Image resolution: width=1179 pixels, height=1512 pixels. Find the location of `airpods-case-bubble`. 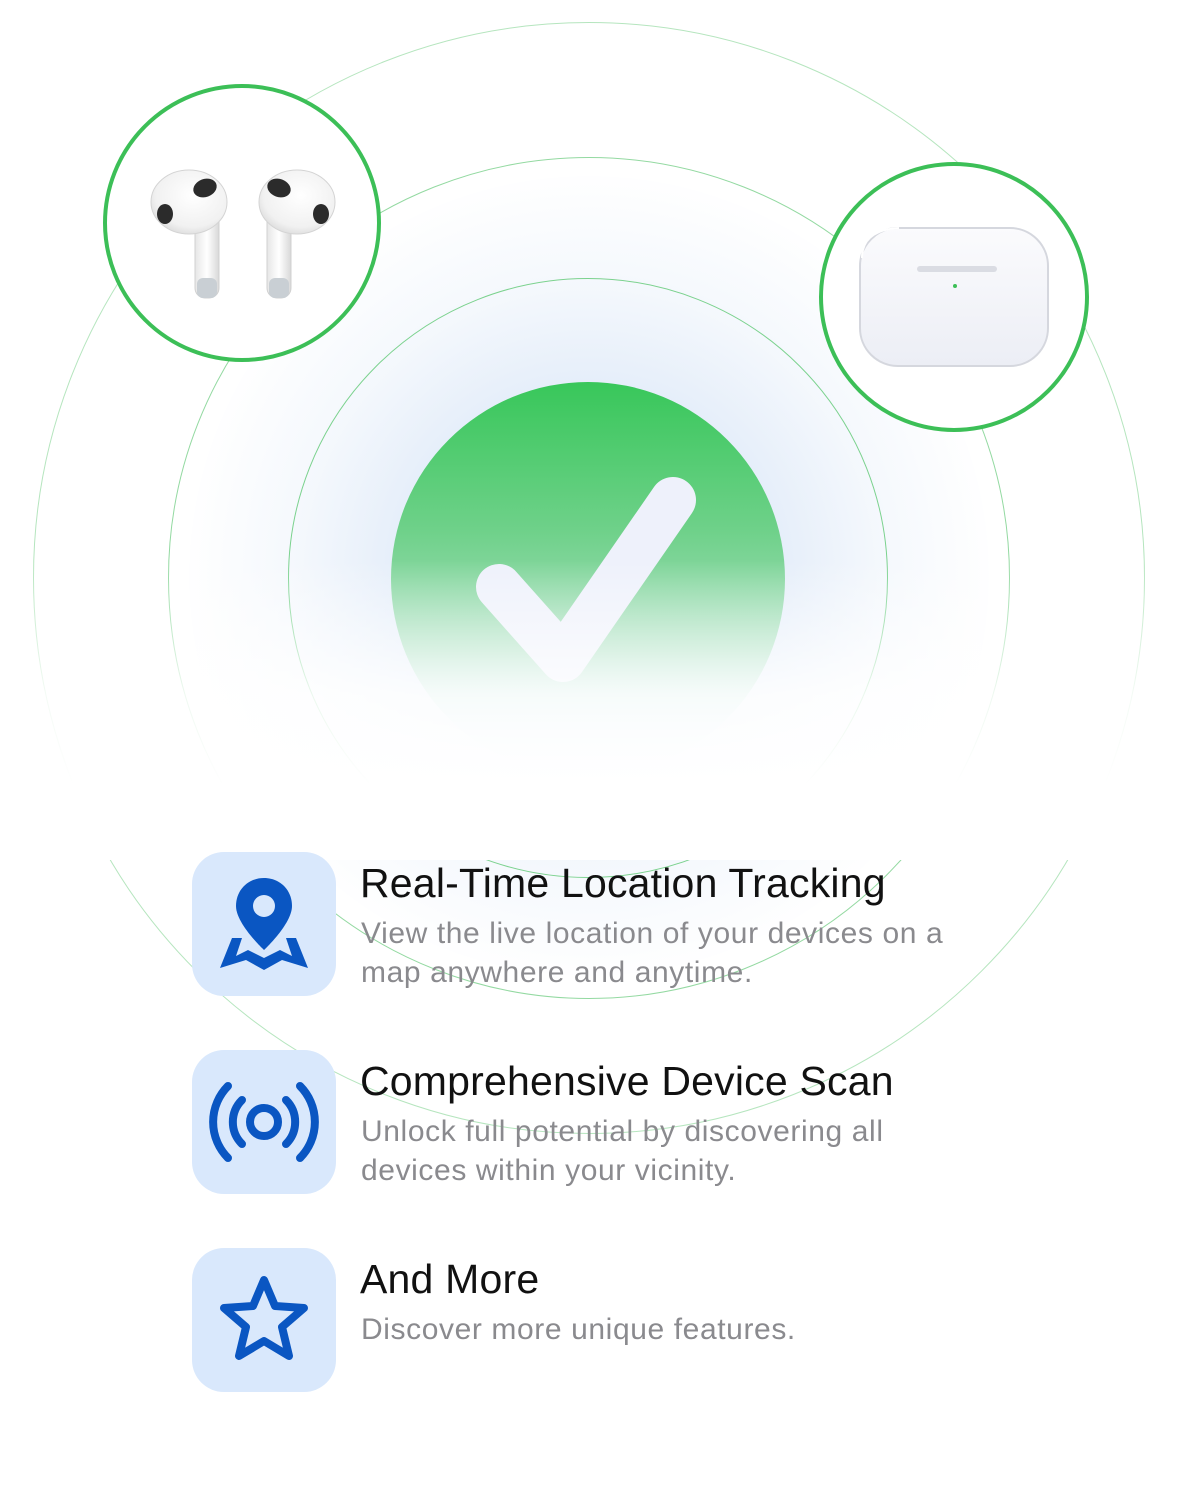

airpods-case-bubble is located at coordinates (954, 297).